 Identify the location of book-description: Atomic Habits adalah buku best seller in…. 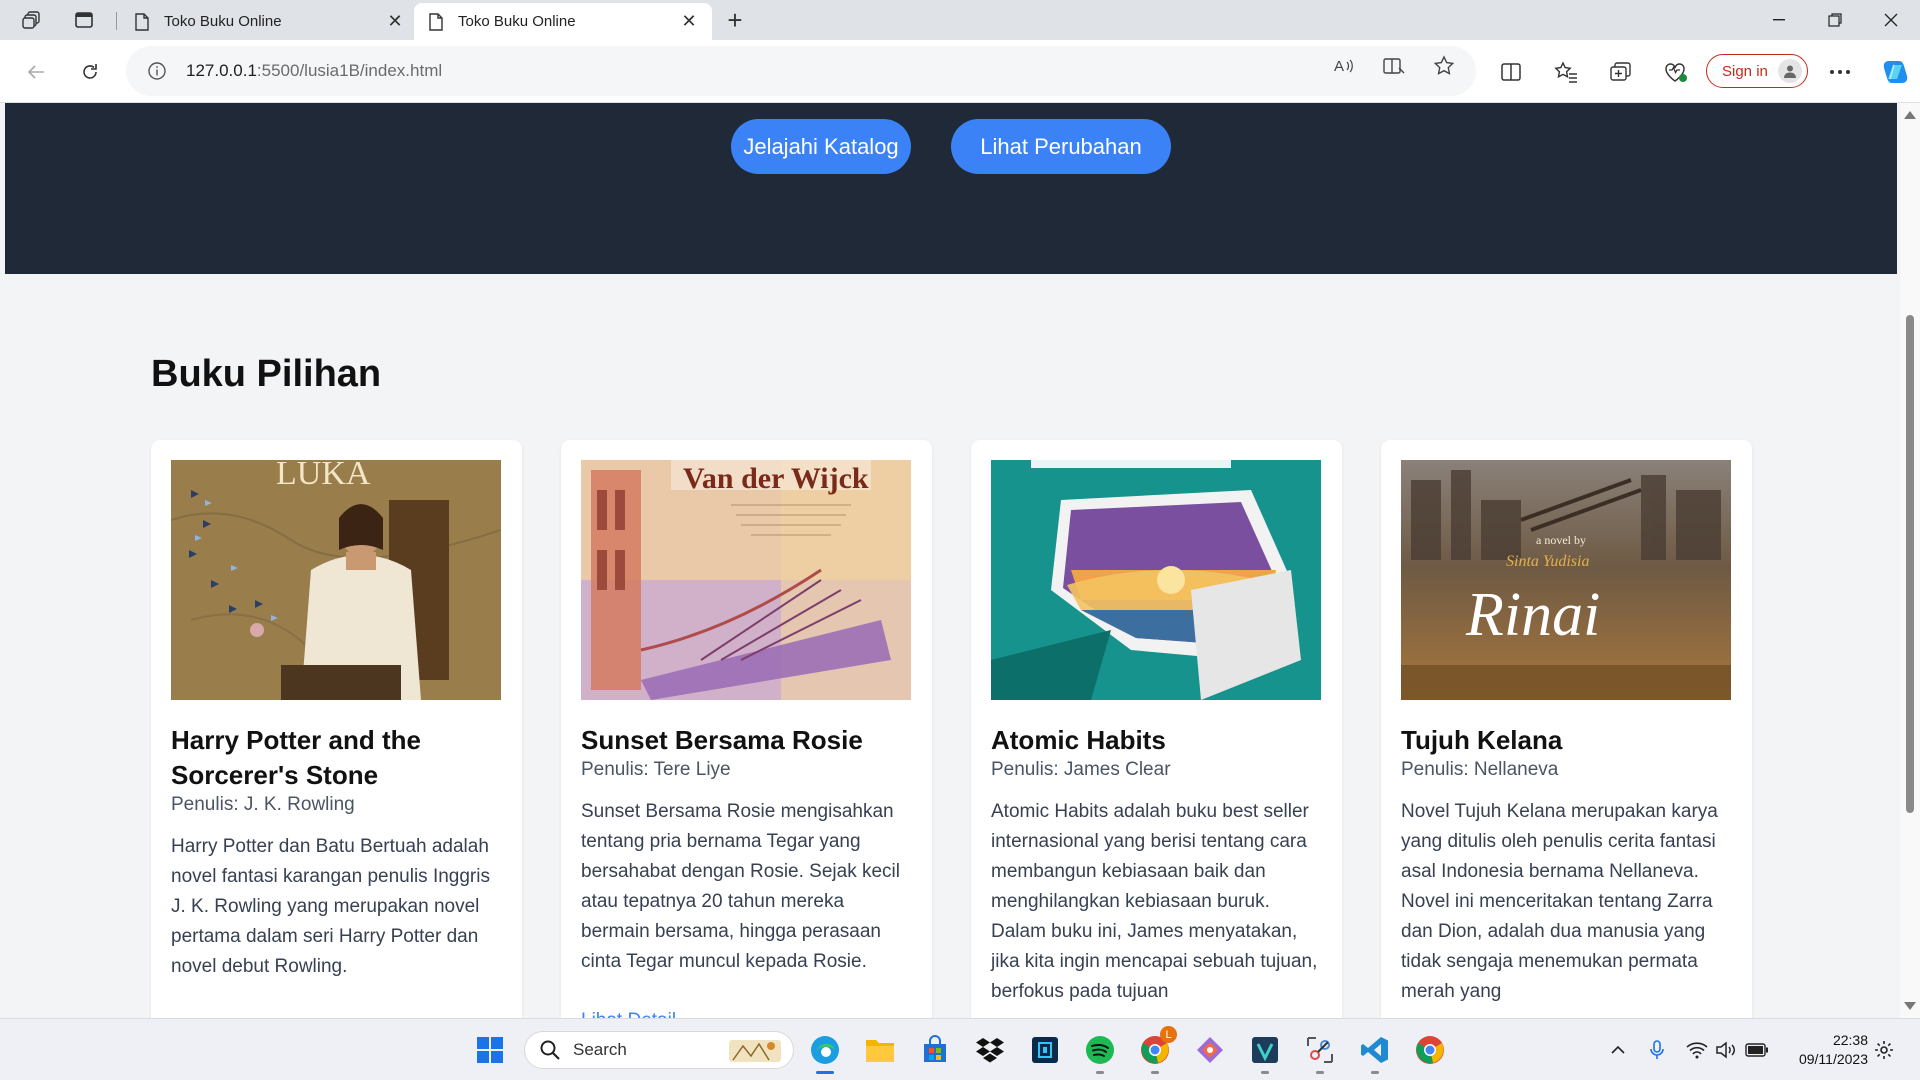
(1154, 901).